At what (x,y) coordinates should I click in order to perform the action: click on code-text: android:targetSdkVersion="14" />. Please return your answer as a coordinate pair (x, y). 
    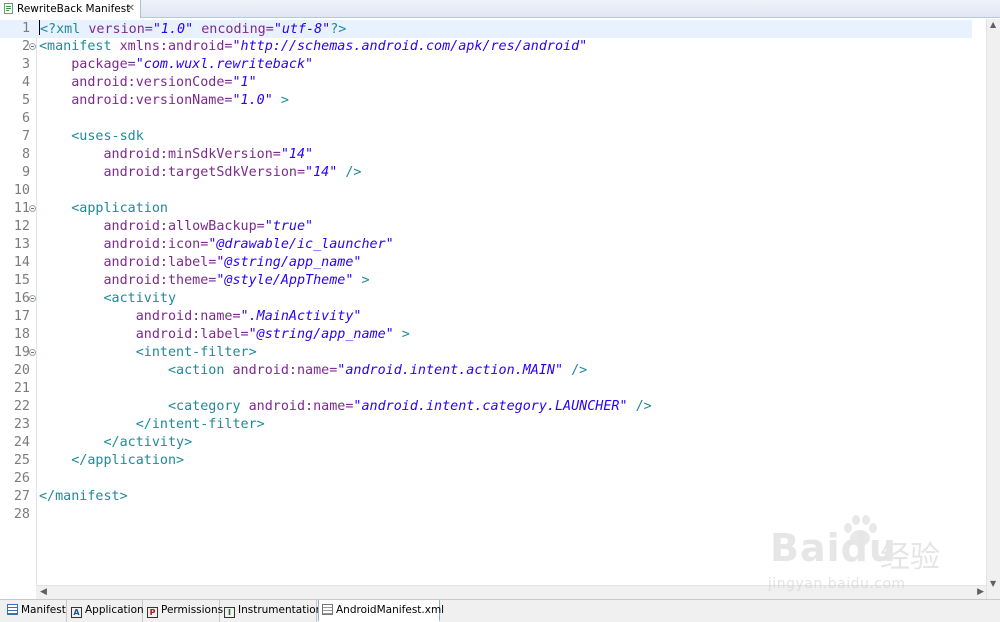
    Looking at the image, I should click on (200, 173).